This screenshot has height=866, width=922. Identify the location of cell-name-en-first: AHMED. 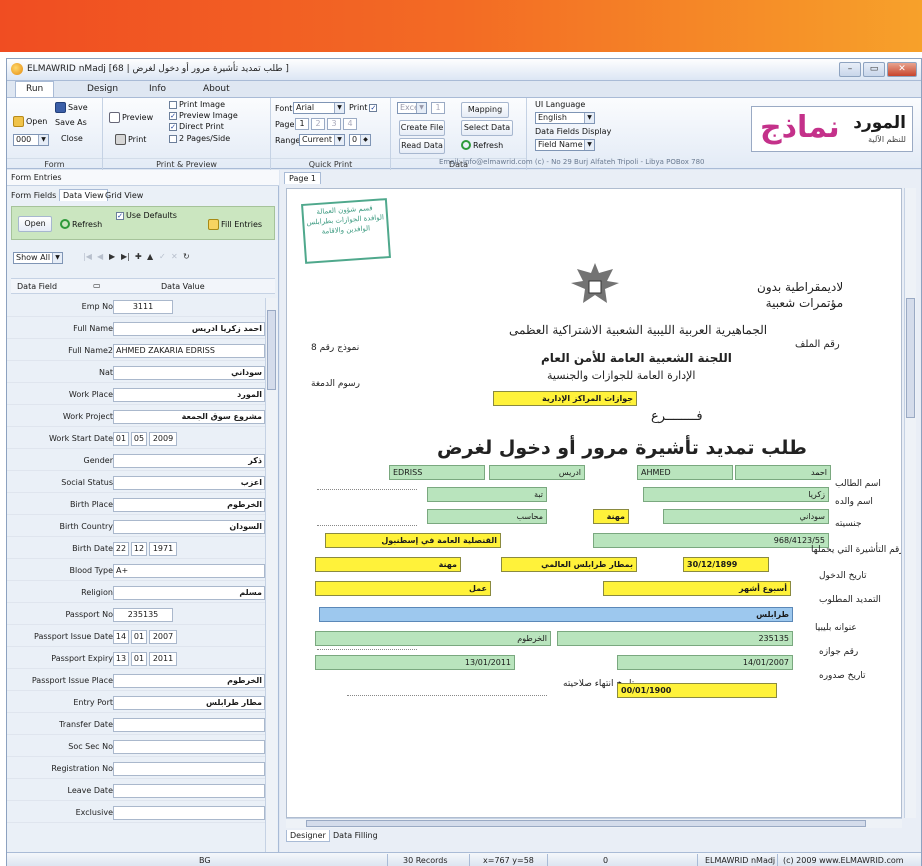
(685, 472).